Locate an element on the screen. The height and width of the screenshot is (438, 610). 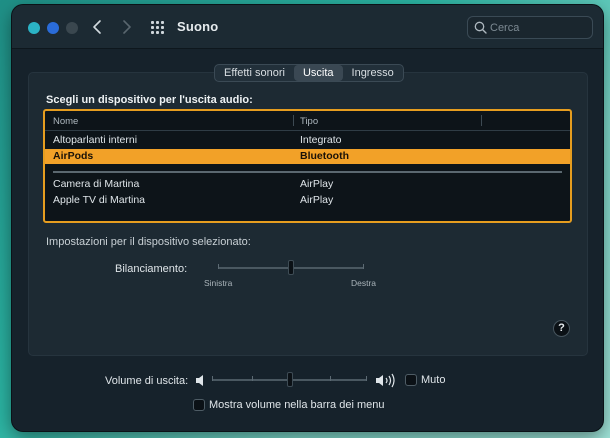
device-name: AirPods is located at coordinates (73, 156).